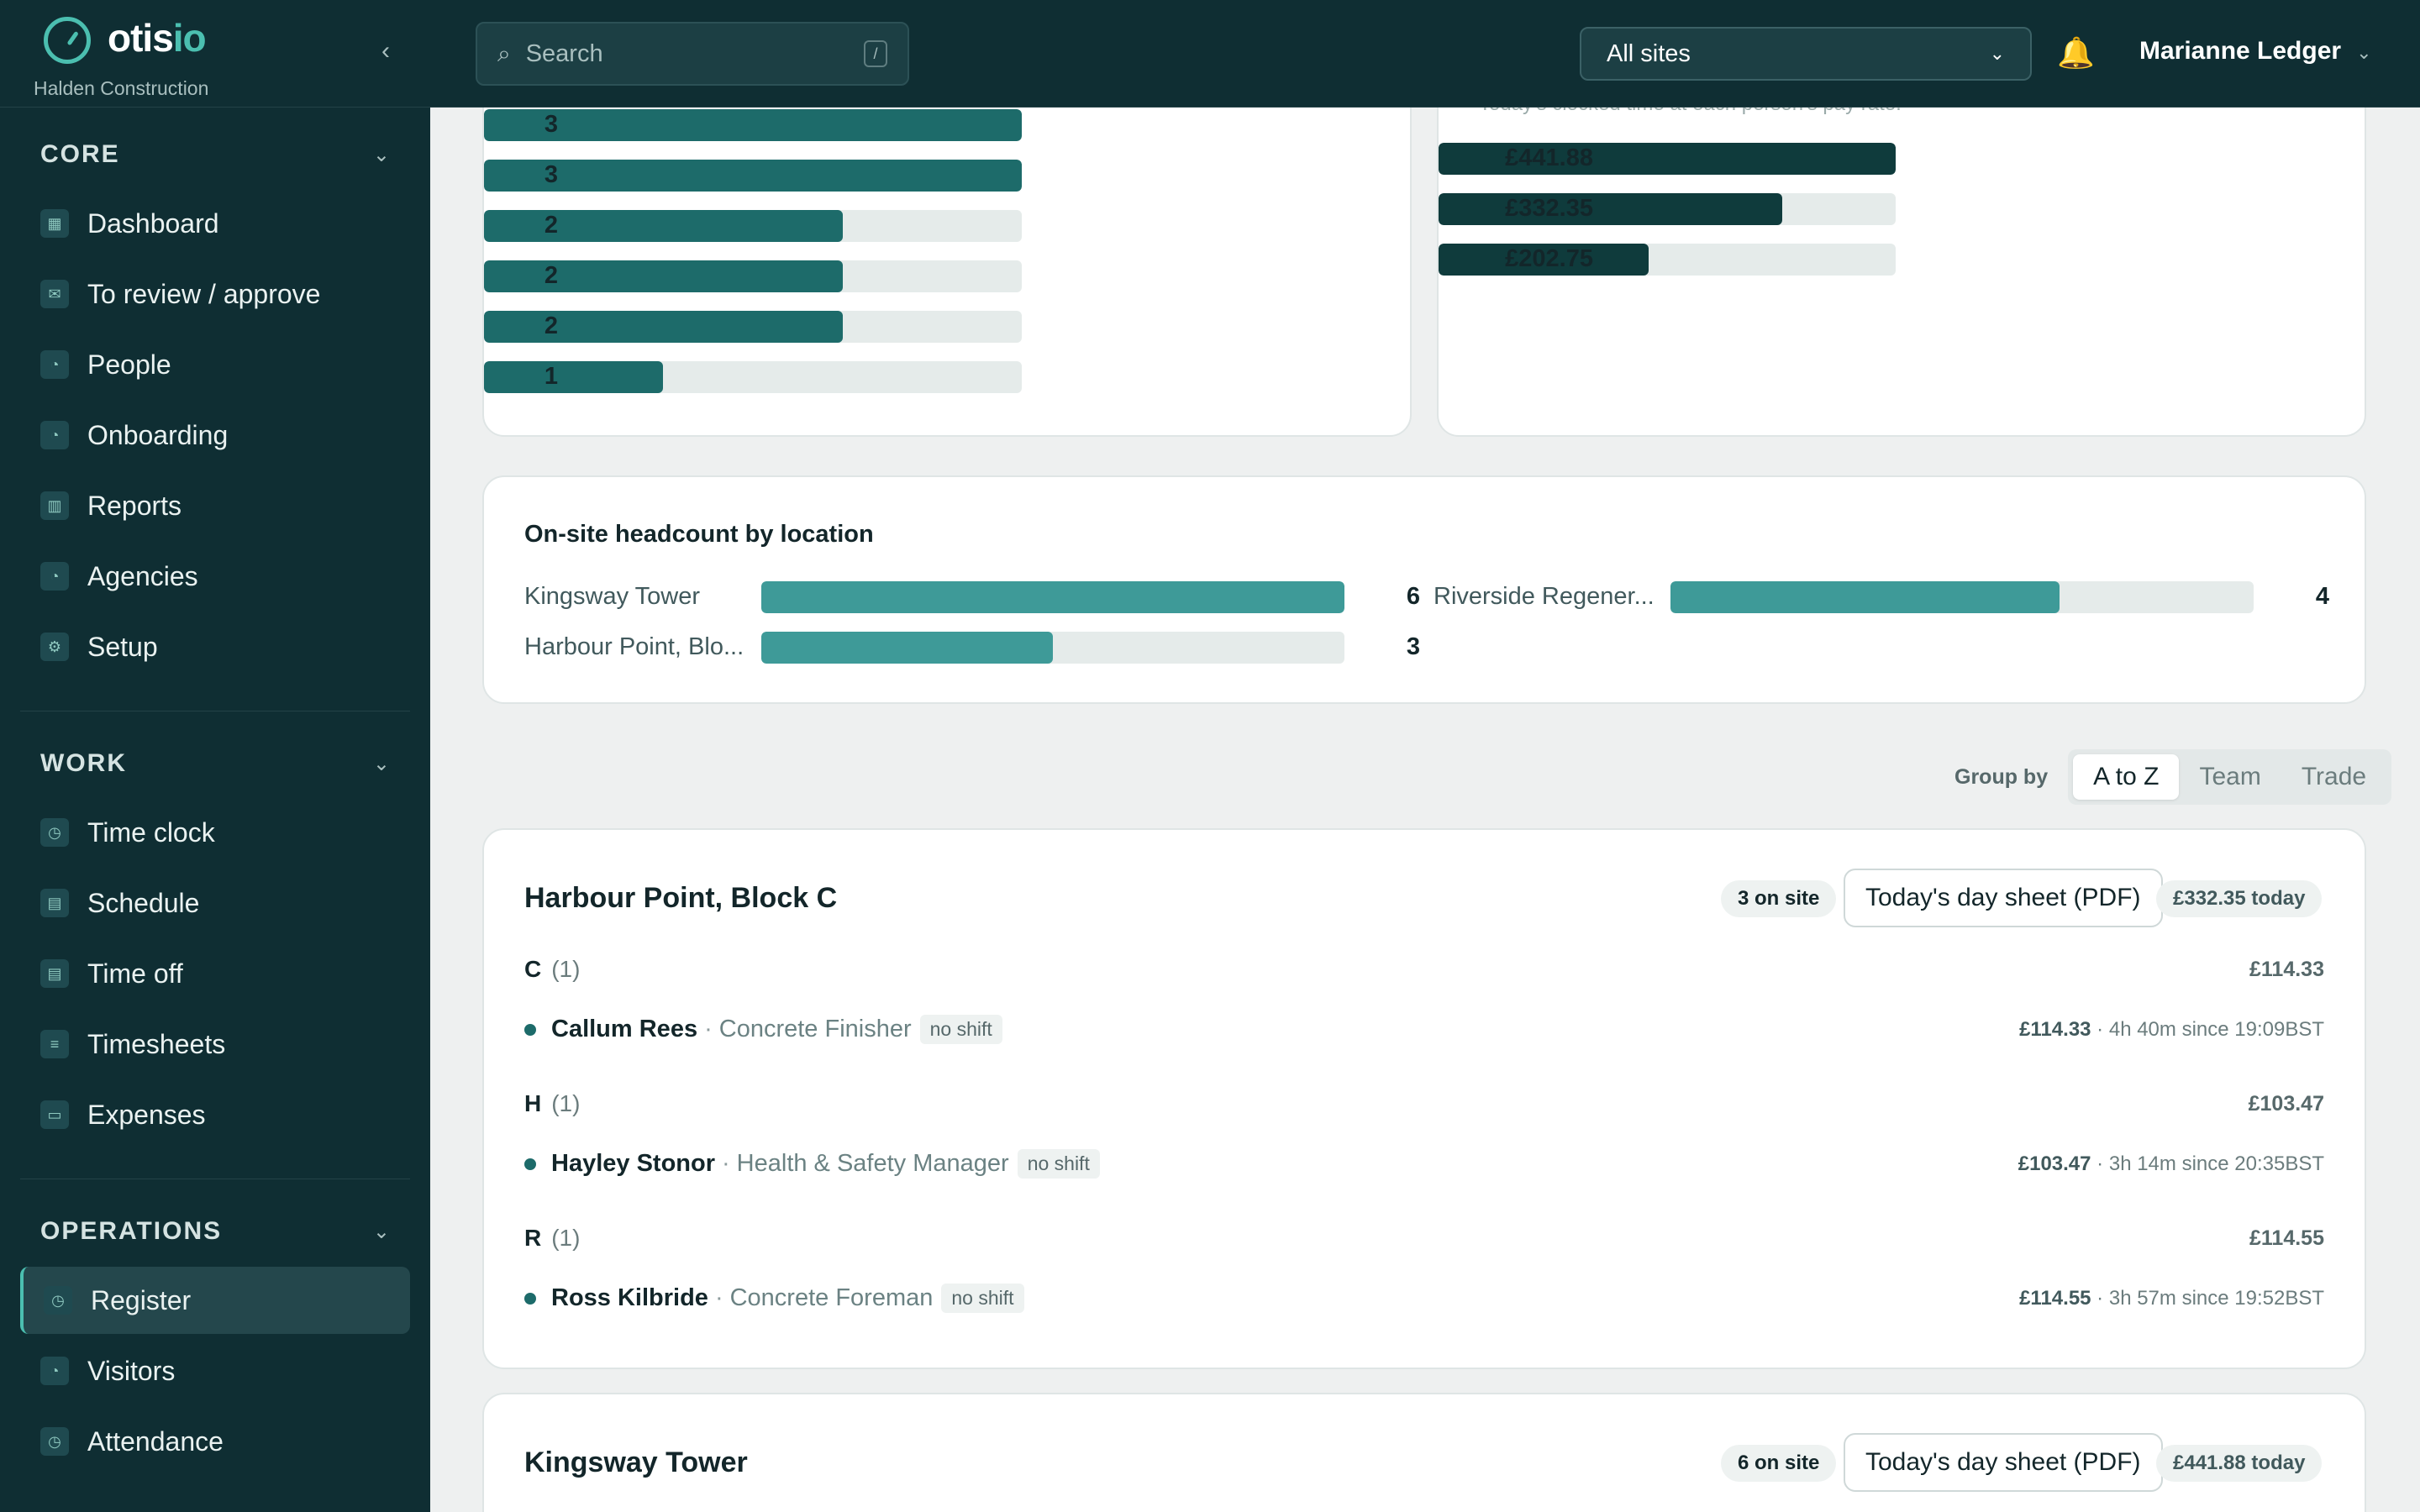 The image size is (2420, 1512). What do you see at coordinates (2333, 777) in the screenshot?
I see `group-by-trade: Trade` at bounding box center [2333, 777].